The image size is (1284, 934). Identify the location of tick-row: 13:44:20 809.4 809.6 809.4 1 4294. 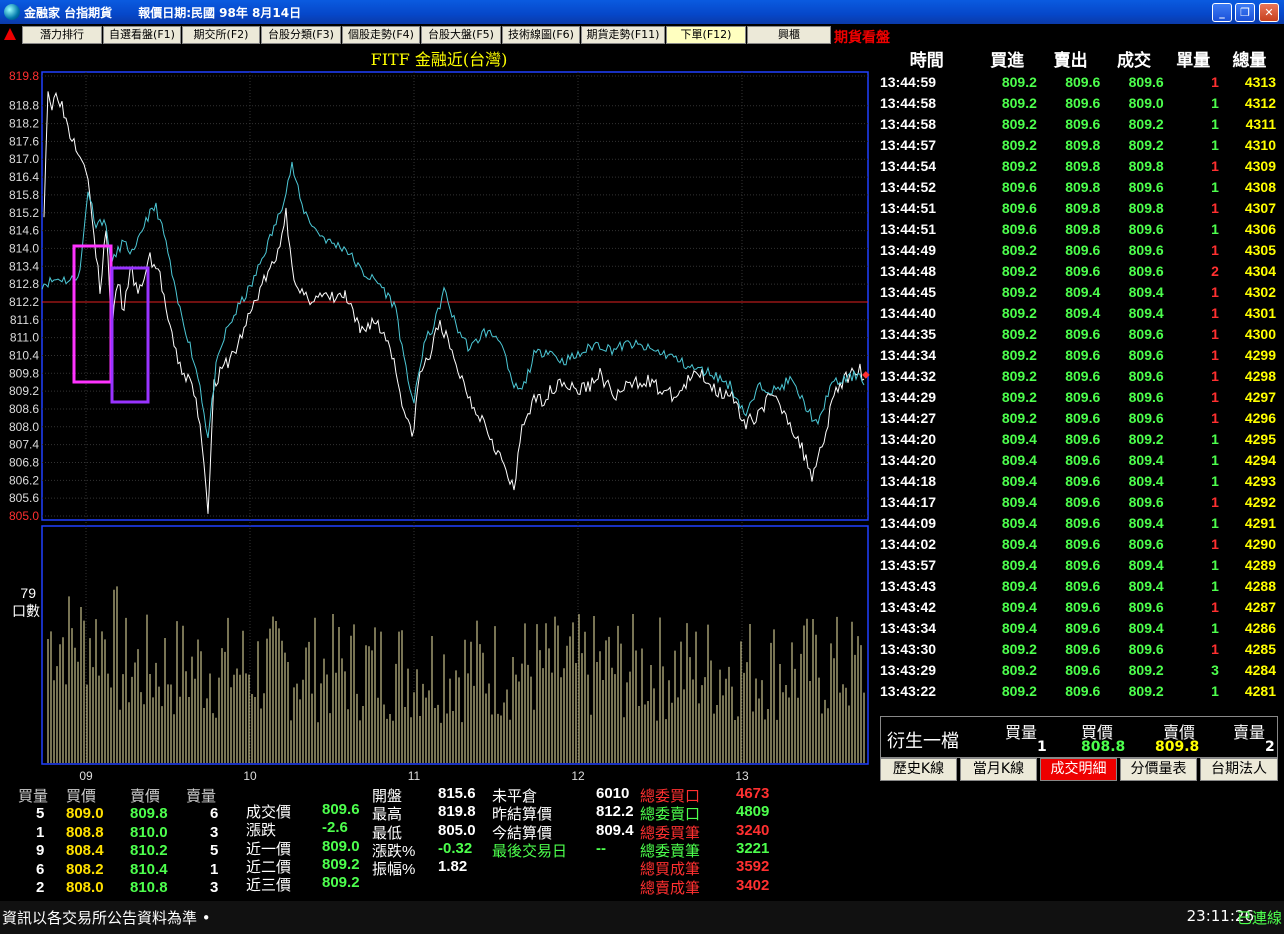
(1078, 459).